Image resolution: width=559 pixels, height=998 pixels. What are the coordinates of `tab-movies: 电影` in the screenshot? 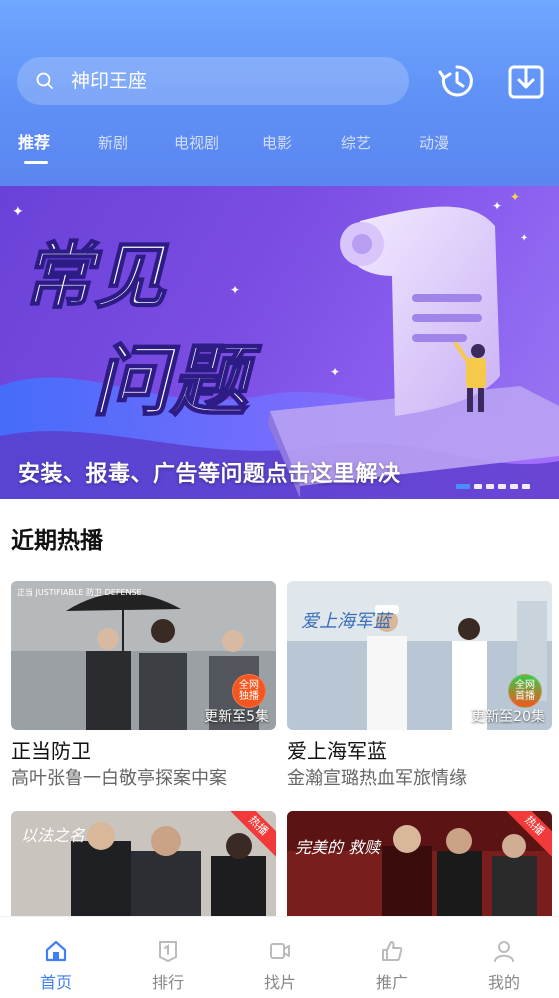 It's located at (277, 143).